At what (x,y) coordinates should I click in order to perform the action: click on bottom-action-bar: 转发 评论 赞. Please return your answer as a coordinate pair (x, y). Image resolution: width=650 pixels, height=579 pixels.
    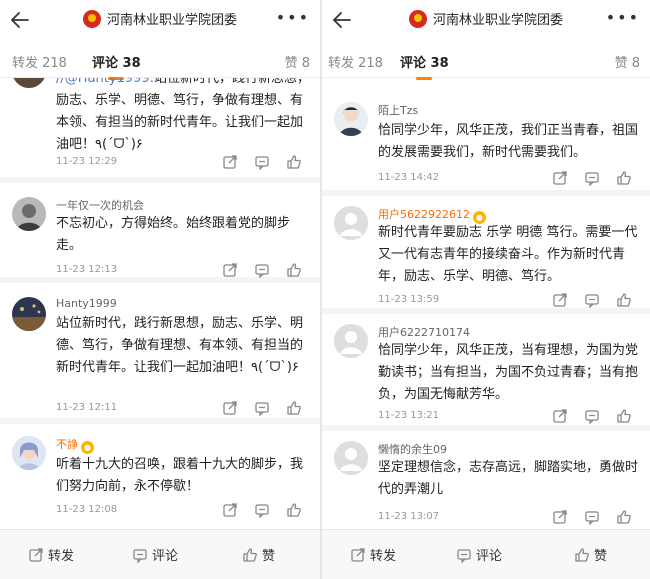
    Looking at the image, I should click on (160, 554).